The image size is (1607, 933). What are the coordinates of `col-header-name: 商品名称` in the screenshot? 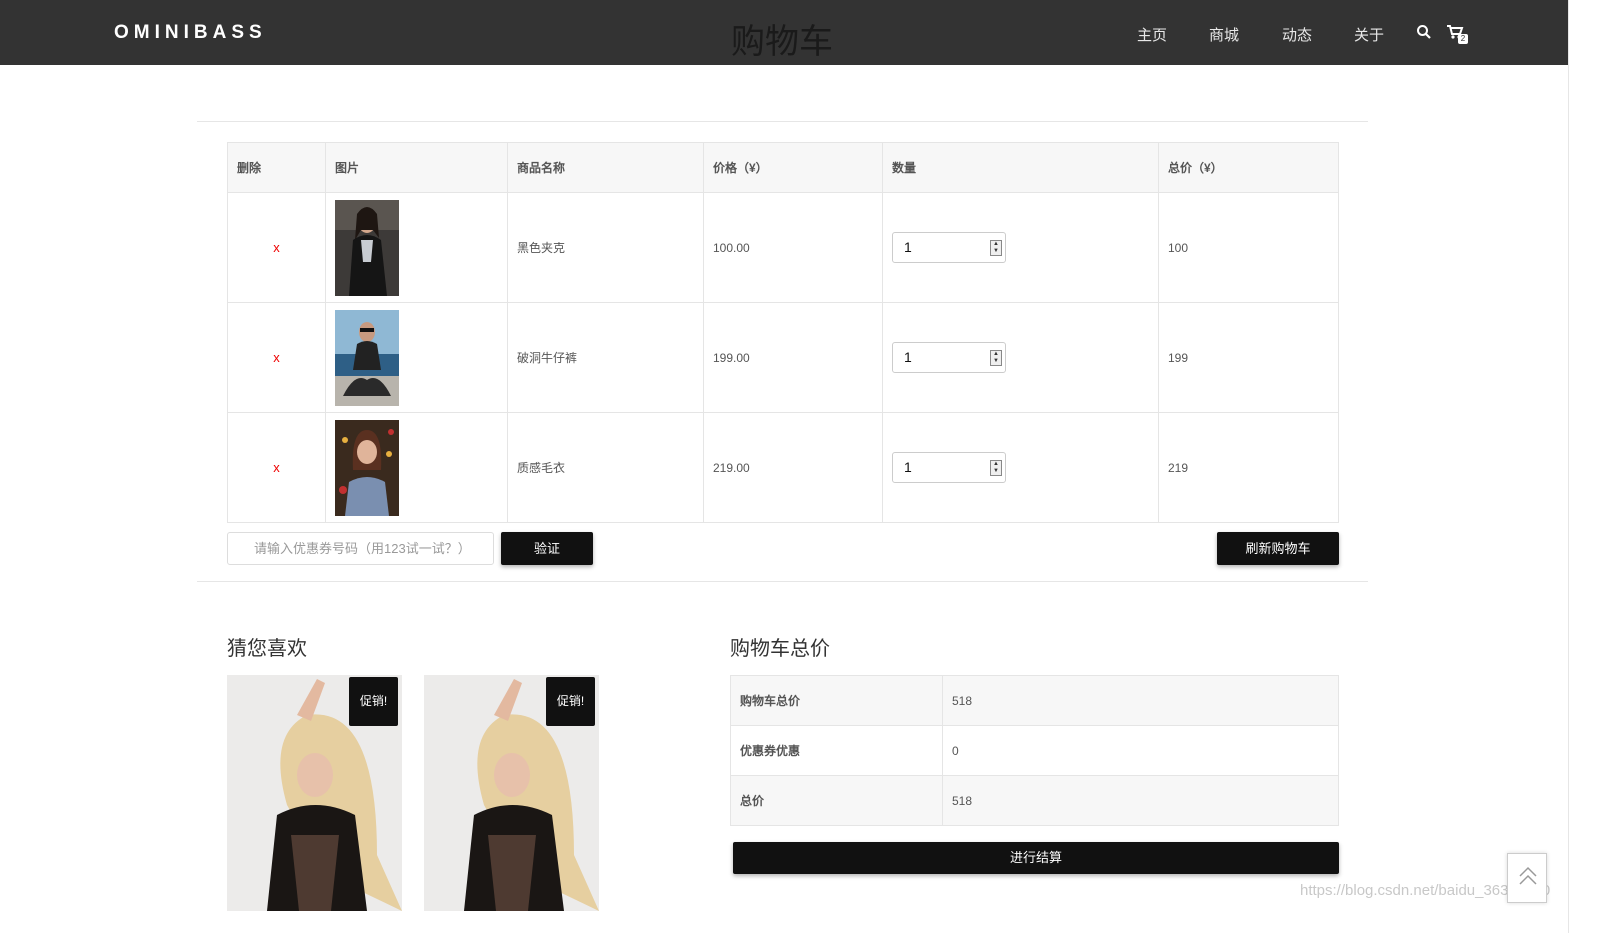 It's located at (605, 167).